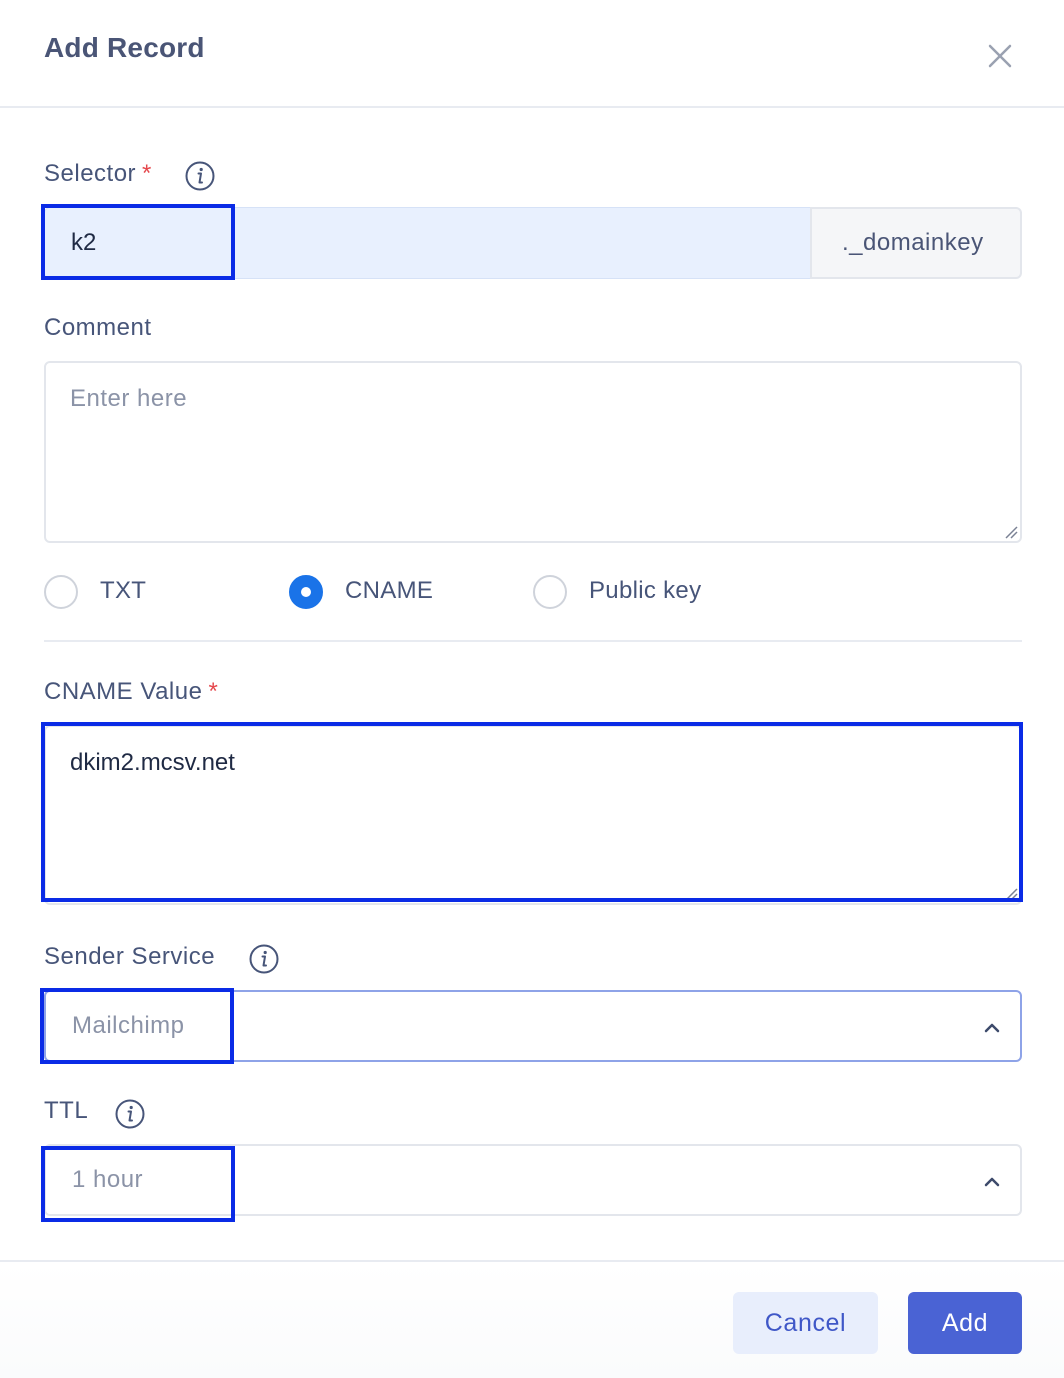  I want to click on record-type-radio-group: TXT CNAME Public key, so click(533, 593).